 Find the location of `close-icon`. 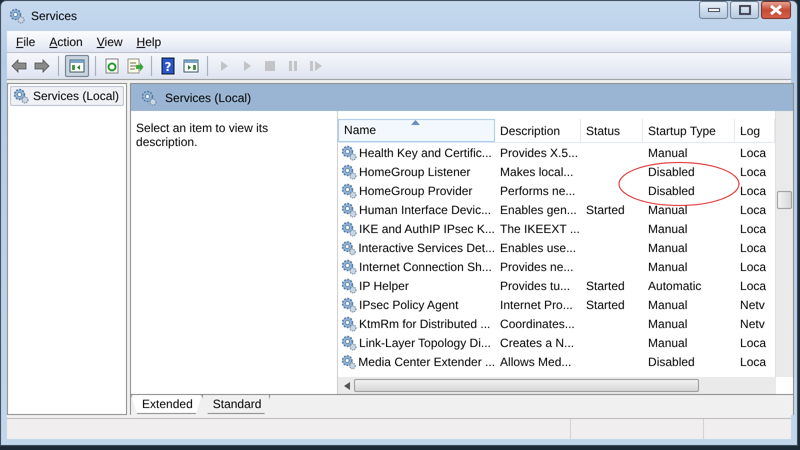

close-icon is located at coordinates (776, 10).